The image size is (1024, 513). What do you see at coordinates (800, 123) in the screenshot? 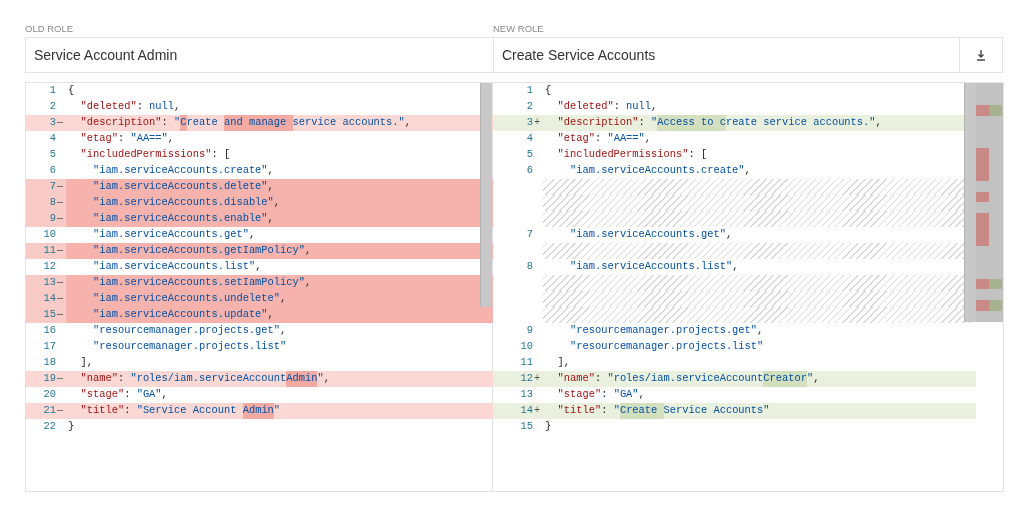
I see `json-string: reate service accounts."` at bounding box center [800, 123].